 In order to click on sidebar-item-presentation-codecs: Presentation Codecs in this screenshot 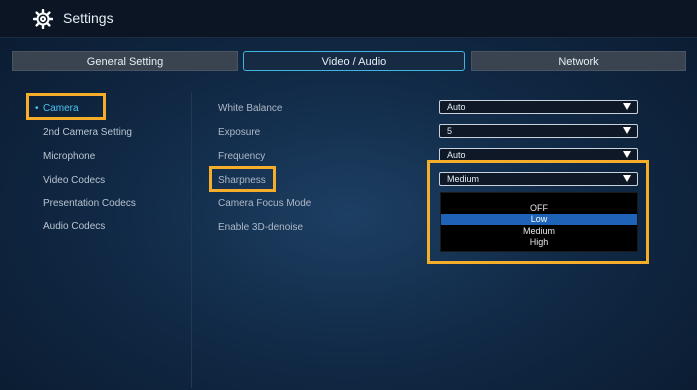, I will do `click(89, 203)`.